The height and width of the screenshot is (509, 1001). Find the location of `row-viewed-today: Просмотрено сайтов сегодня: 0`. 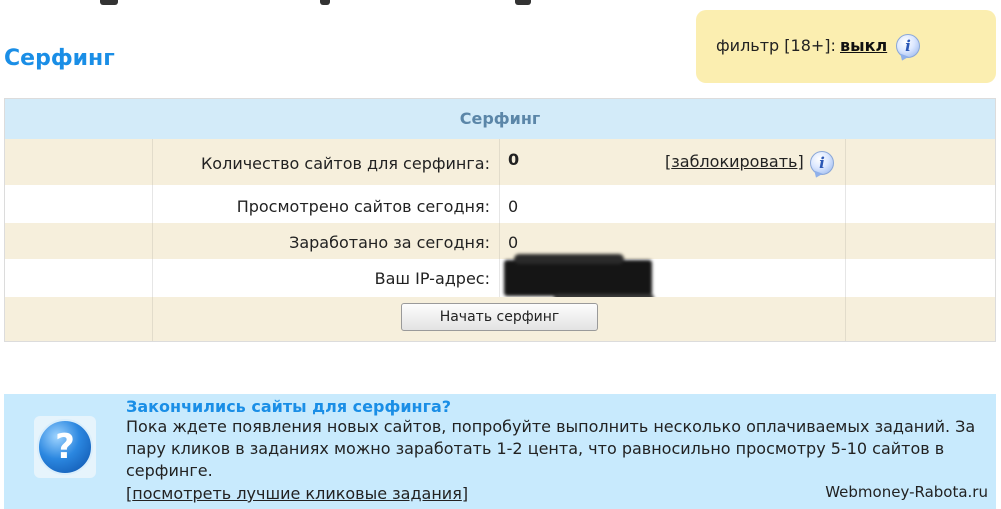

row-viewed-today: Просмотрено сайтов сегодня: 0 is located at coordinates (500, 204).